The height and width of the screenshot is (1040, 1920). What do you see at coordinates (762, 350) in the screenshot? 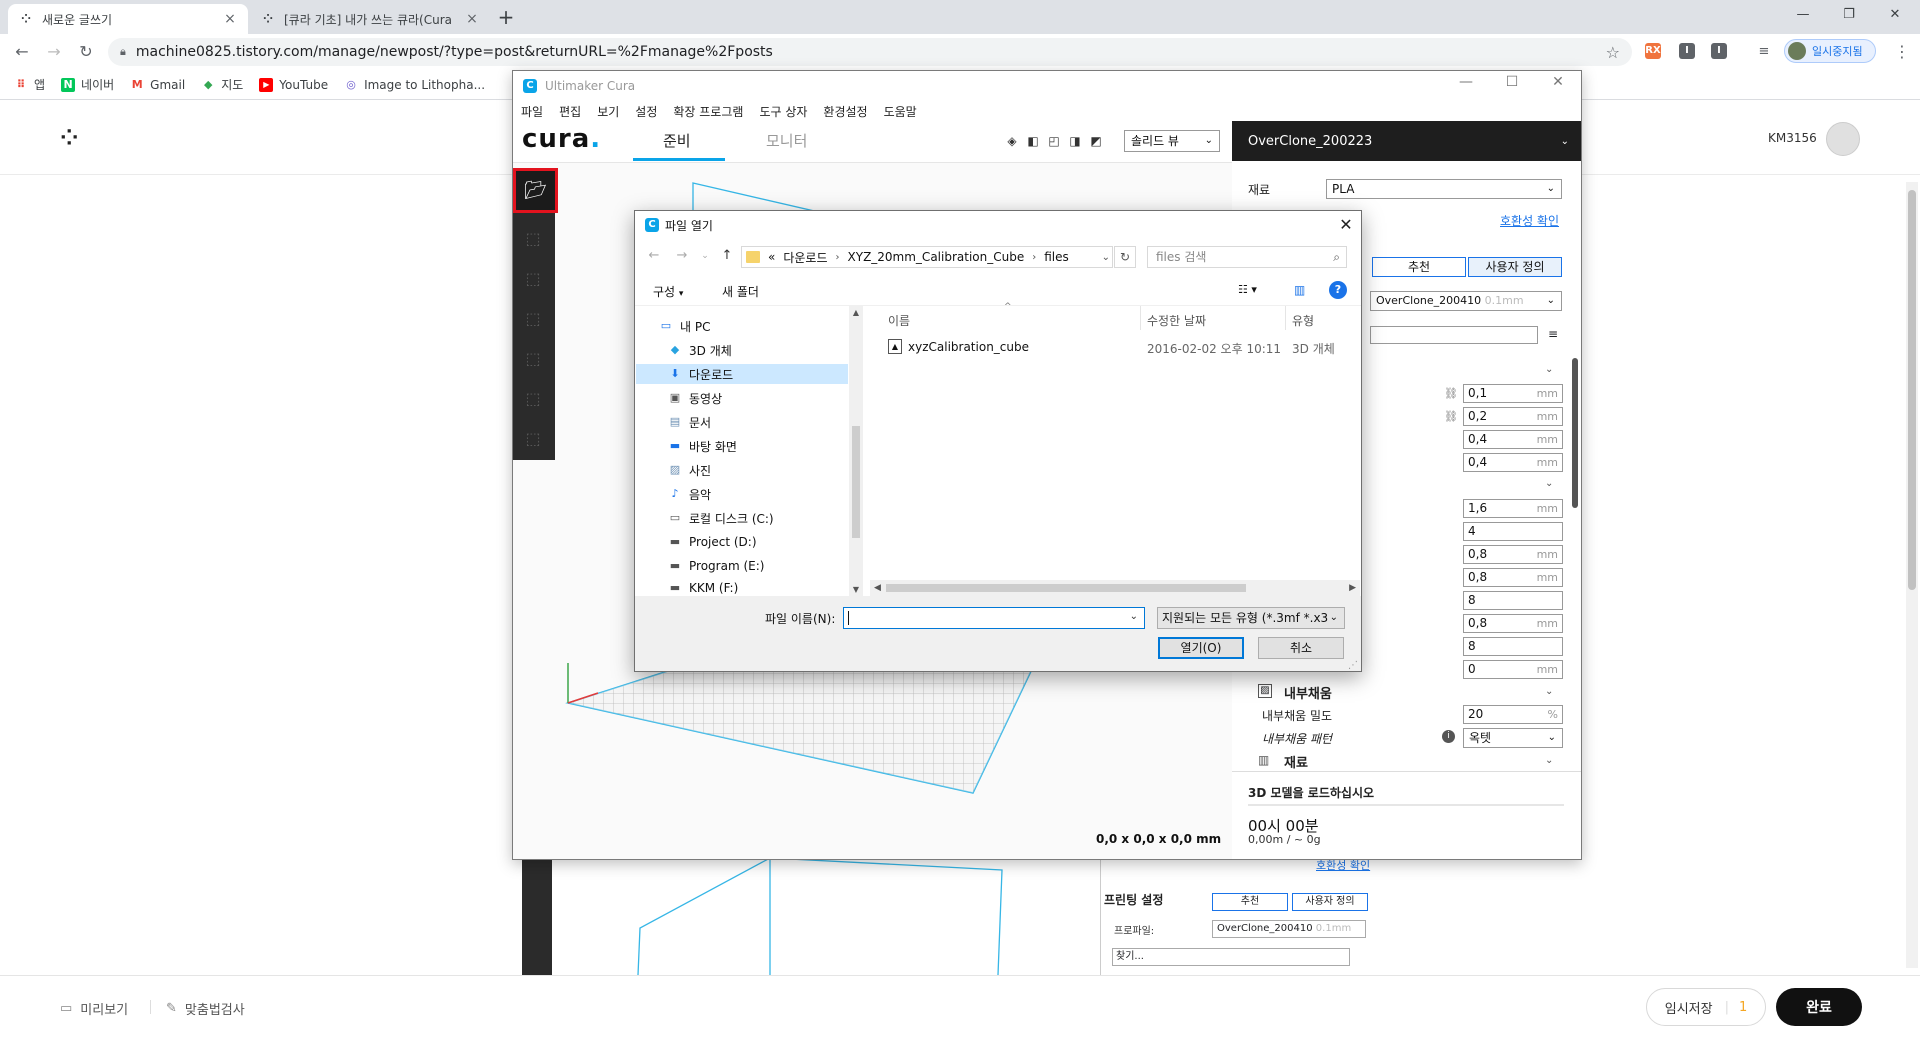
I see `tree-item-3d-objects: ◆ 3D 개체` at bounding box center [762, 350].